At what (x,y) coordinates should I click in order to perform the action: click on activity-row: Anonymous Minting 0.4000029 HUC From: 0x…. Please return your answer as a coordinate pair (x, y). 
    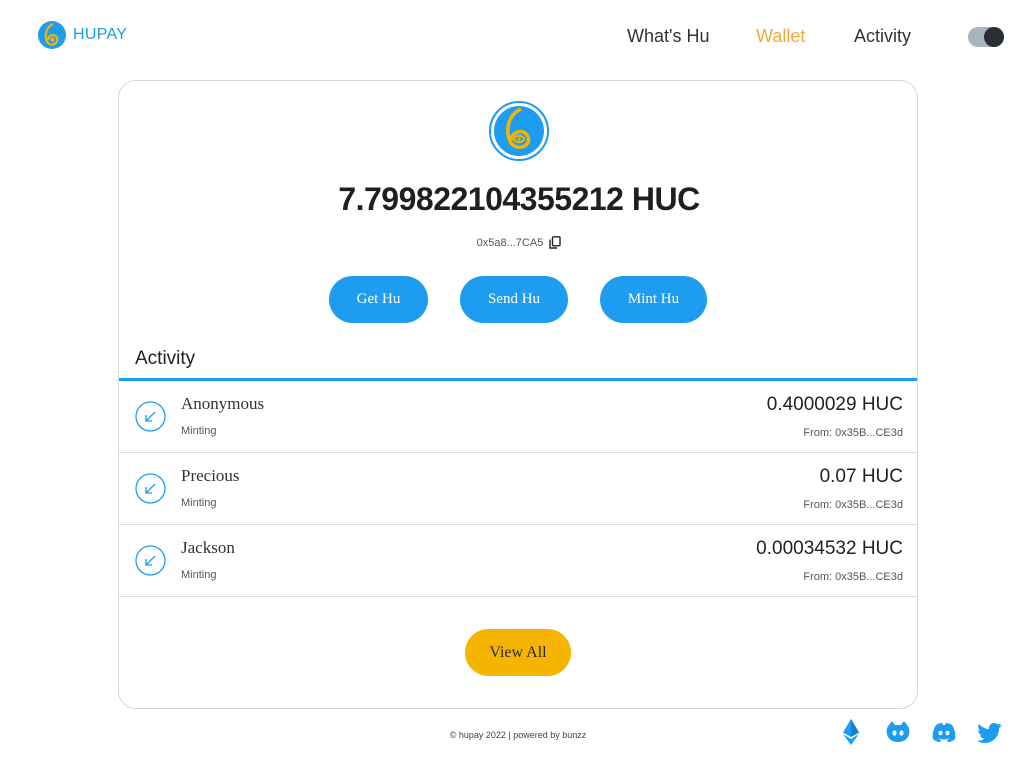
    Looking at the image, I should click on (518, 417).